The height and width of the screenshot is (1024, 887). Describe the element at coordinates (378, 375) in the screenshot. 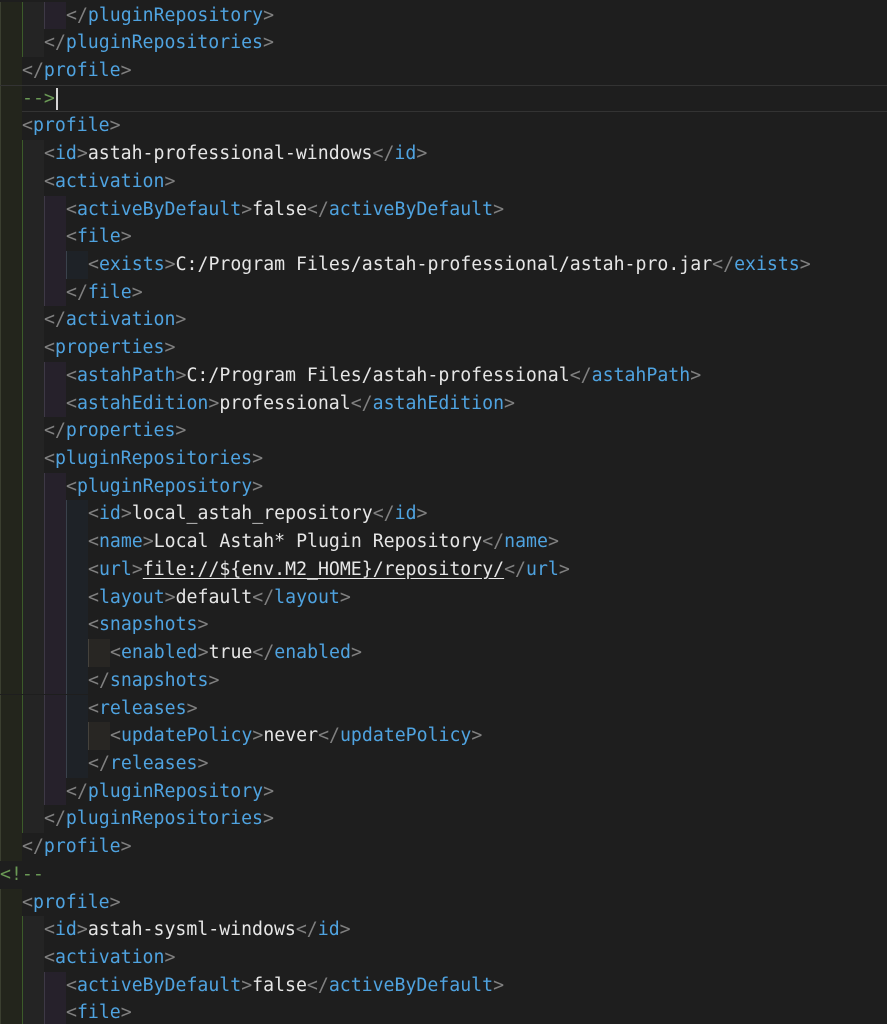

I see `text-content: C:/Program Files/astah-professional` at that location.